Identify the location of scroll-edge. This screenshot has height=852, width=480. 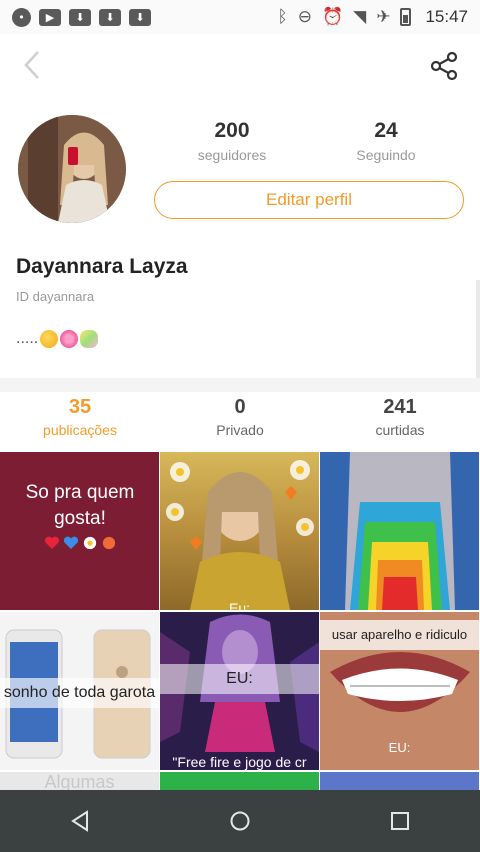
(478, 330).